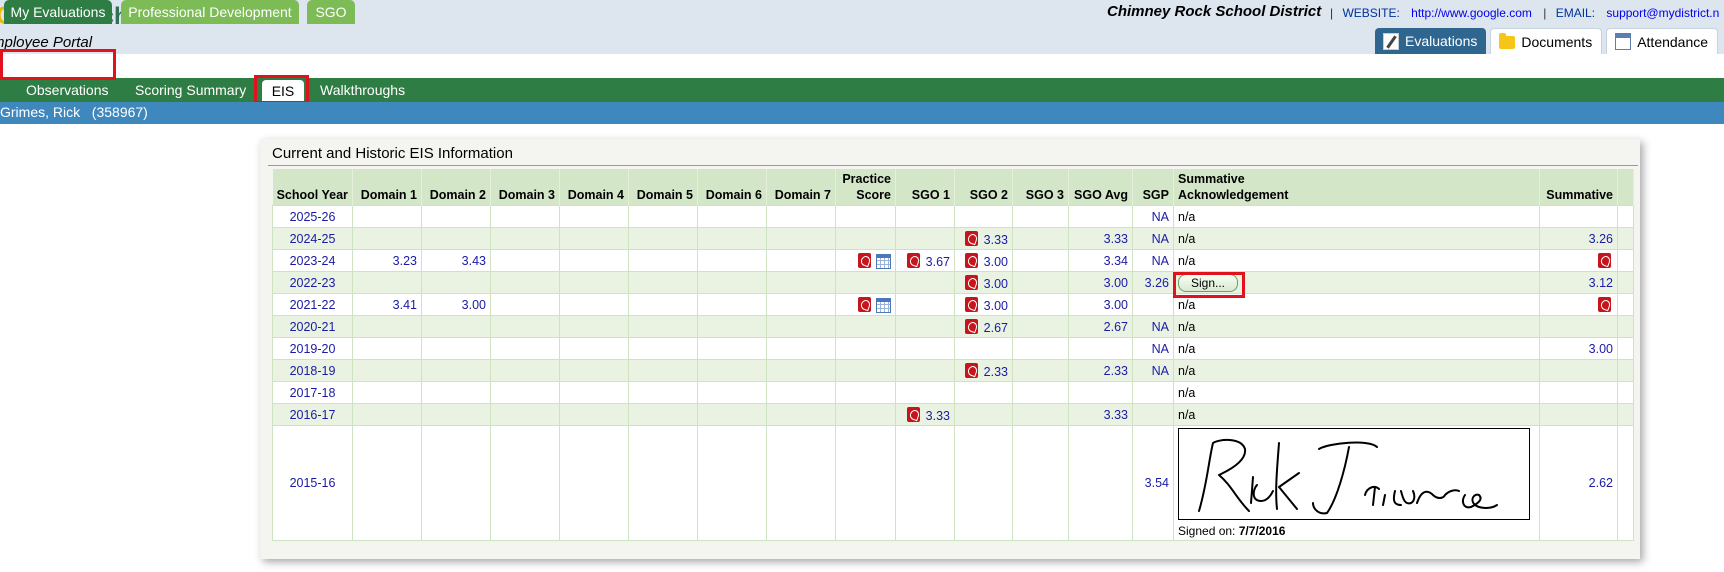 The width and height of the screenshot is (1724, 572). What do you see at coordinates (1578, 483) in the screenshot?
I see `cell-summative: 2.62` at bounding box center [1578, 483].